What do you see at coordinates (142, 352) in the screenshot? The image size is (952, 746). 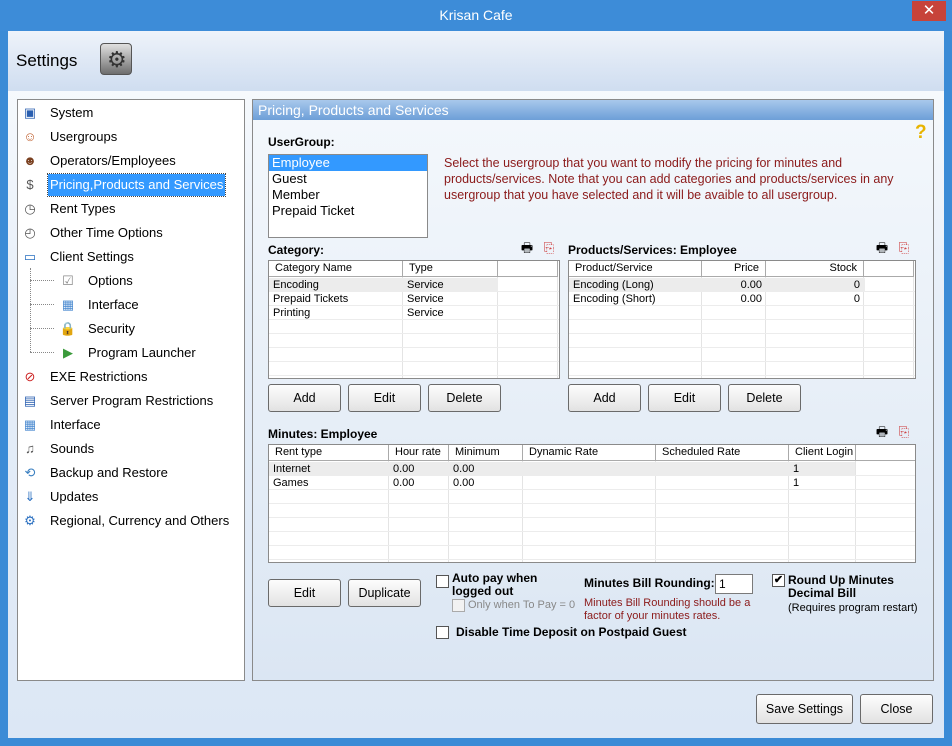 I see `nav-item-label: Program Launcher` at bounding box center [142, 352].